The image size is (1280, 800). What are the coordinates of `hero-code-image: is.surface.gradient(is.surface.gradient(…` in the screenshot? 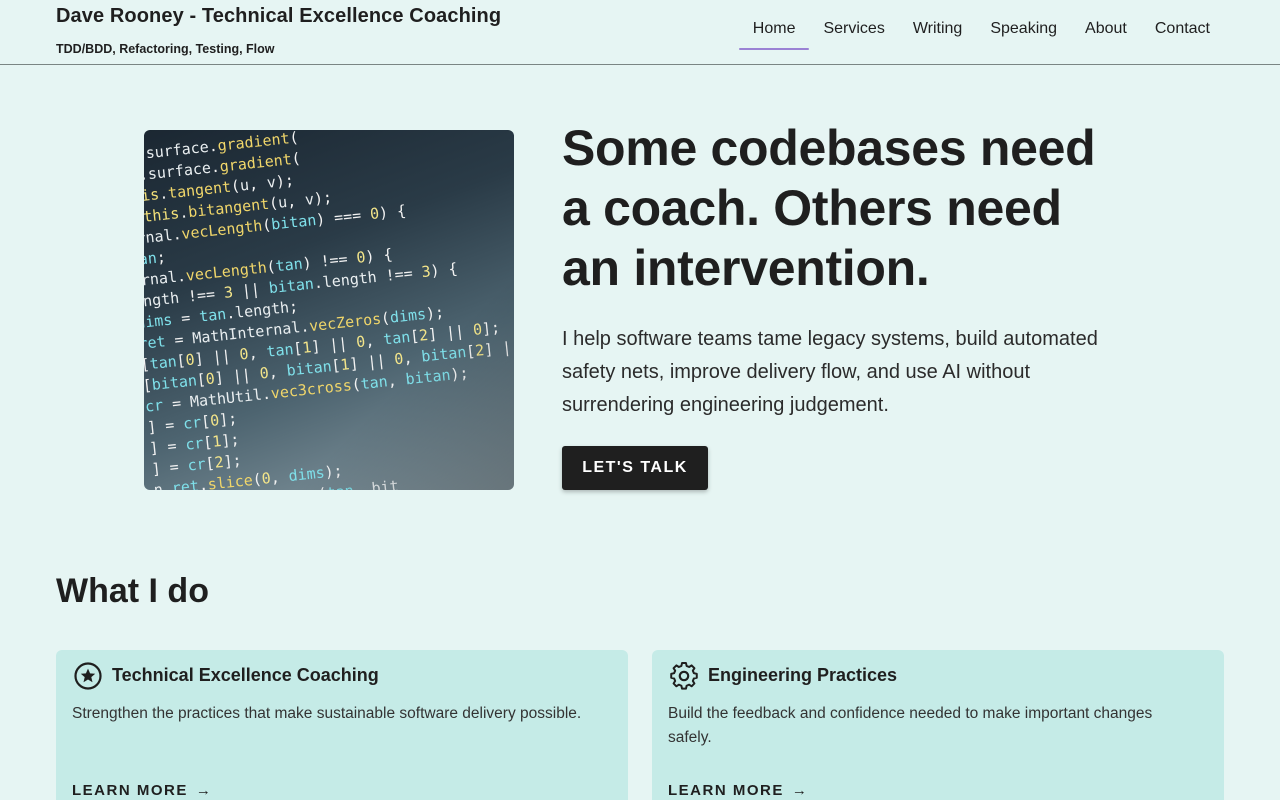 It's located at (329, 310).